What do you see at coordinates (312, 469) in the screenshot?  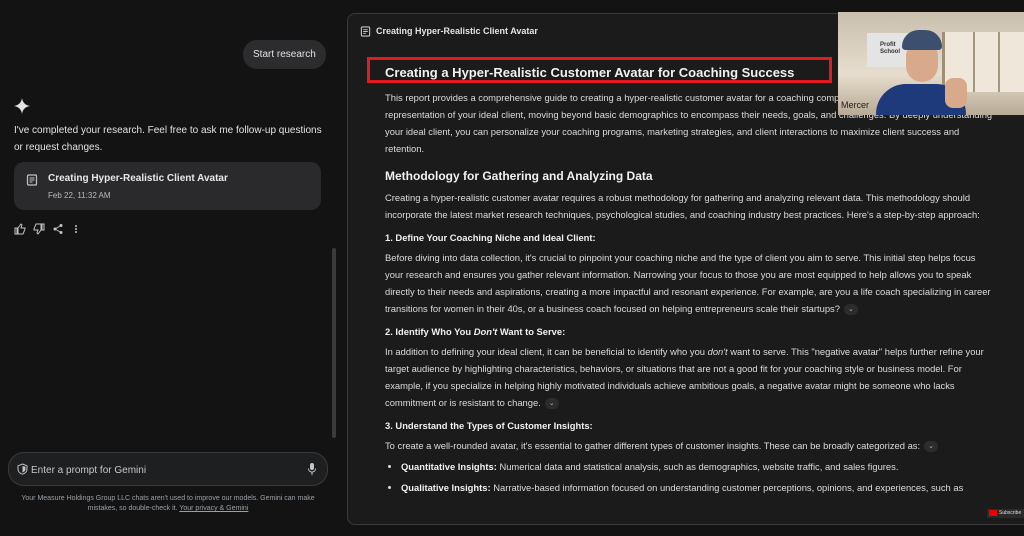 I see `microphone-icon` at bounding box center [312, 469].